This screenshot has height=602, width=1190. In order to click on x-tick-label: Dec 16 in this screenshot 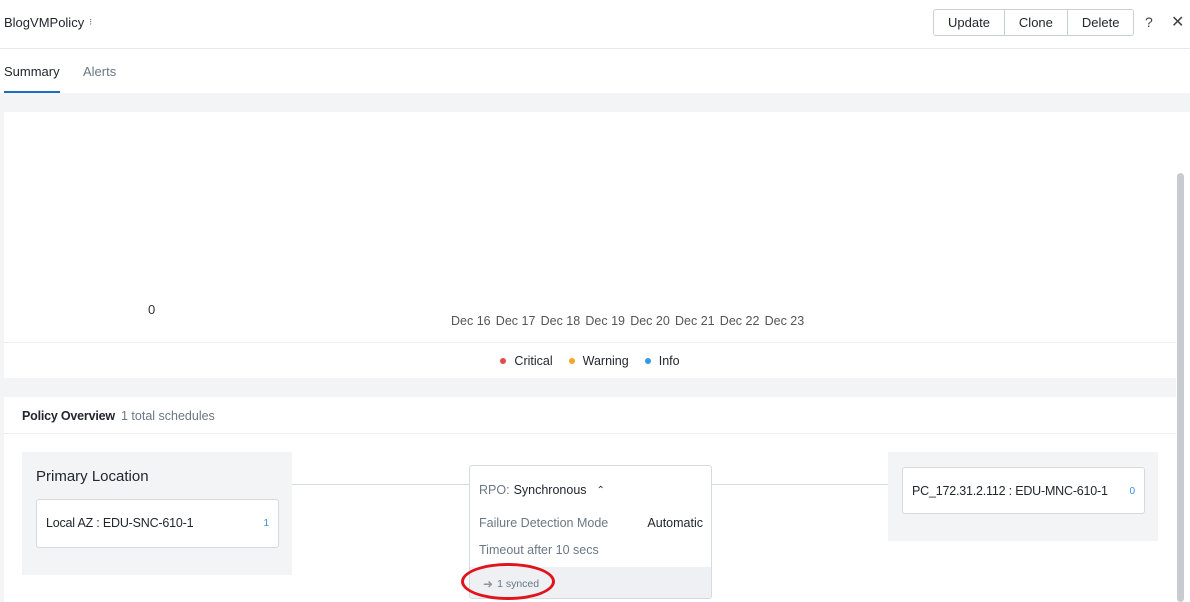, I will do `click(471, 321)`.